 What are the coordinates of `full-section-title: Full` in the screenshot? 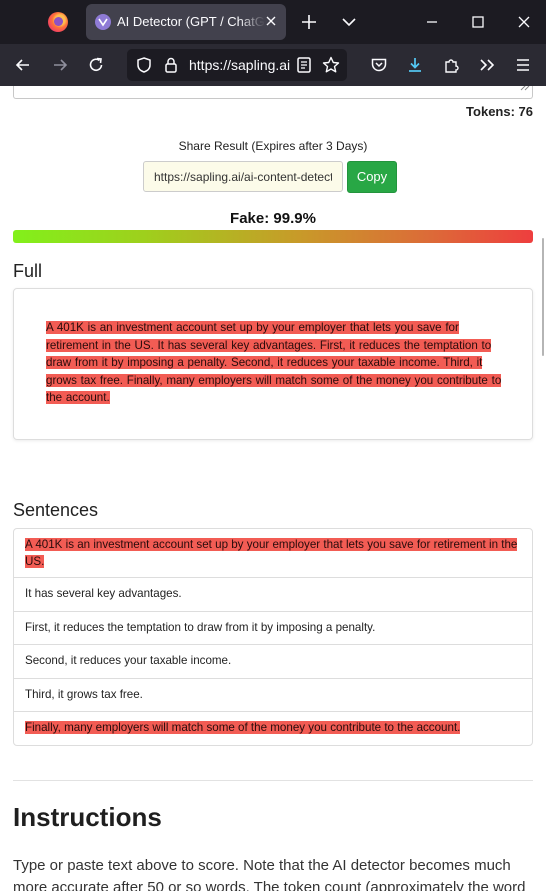 It's located at (28, 271).